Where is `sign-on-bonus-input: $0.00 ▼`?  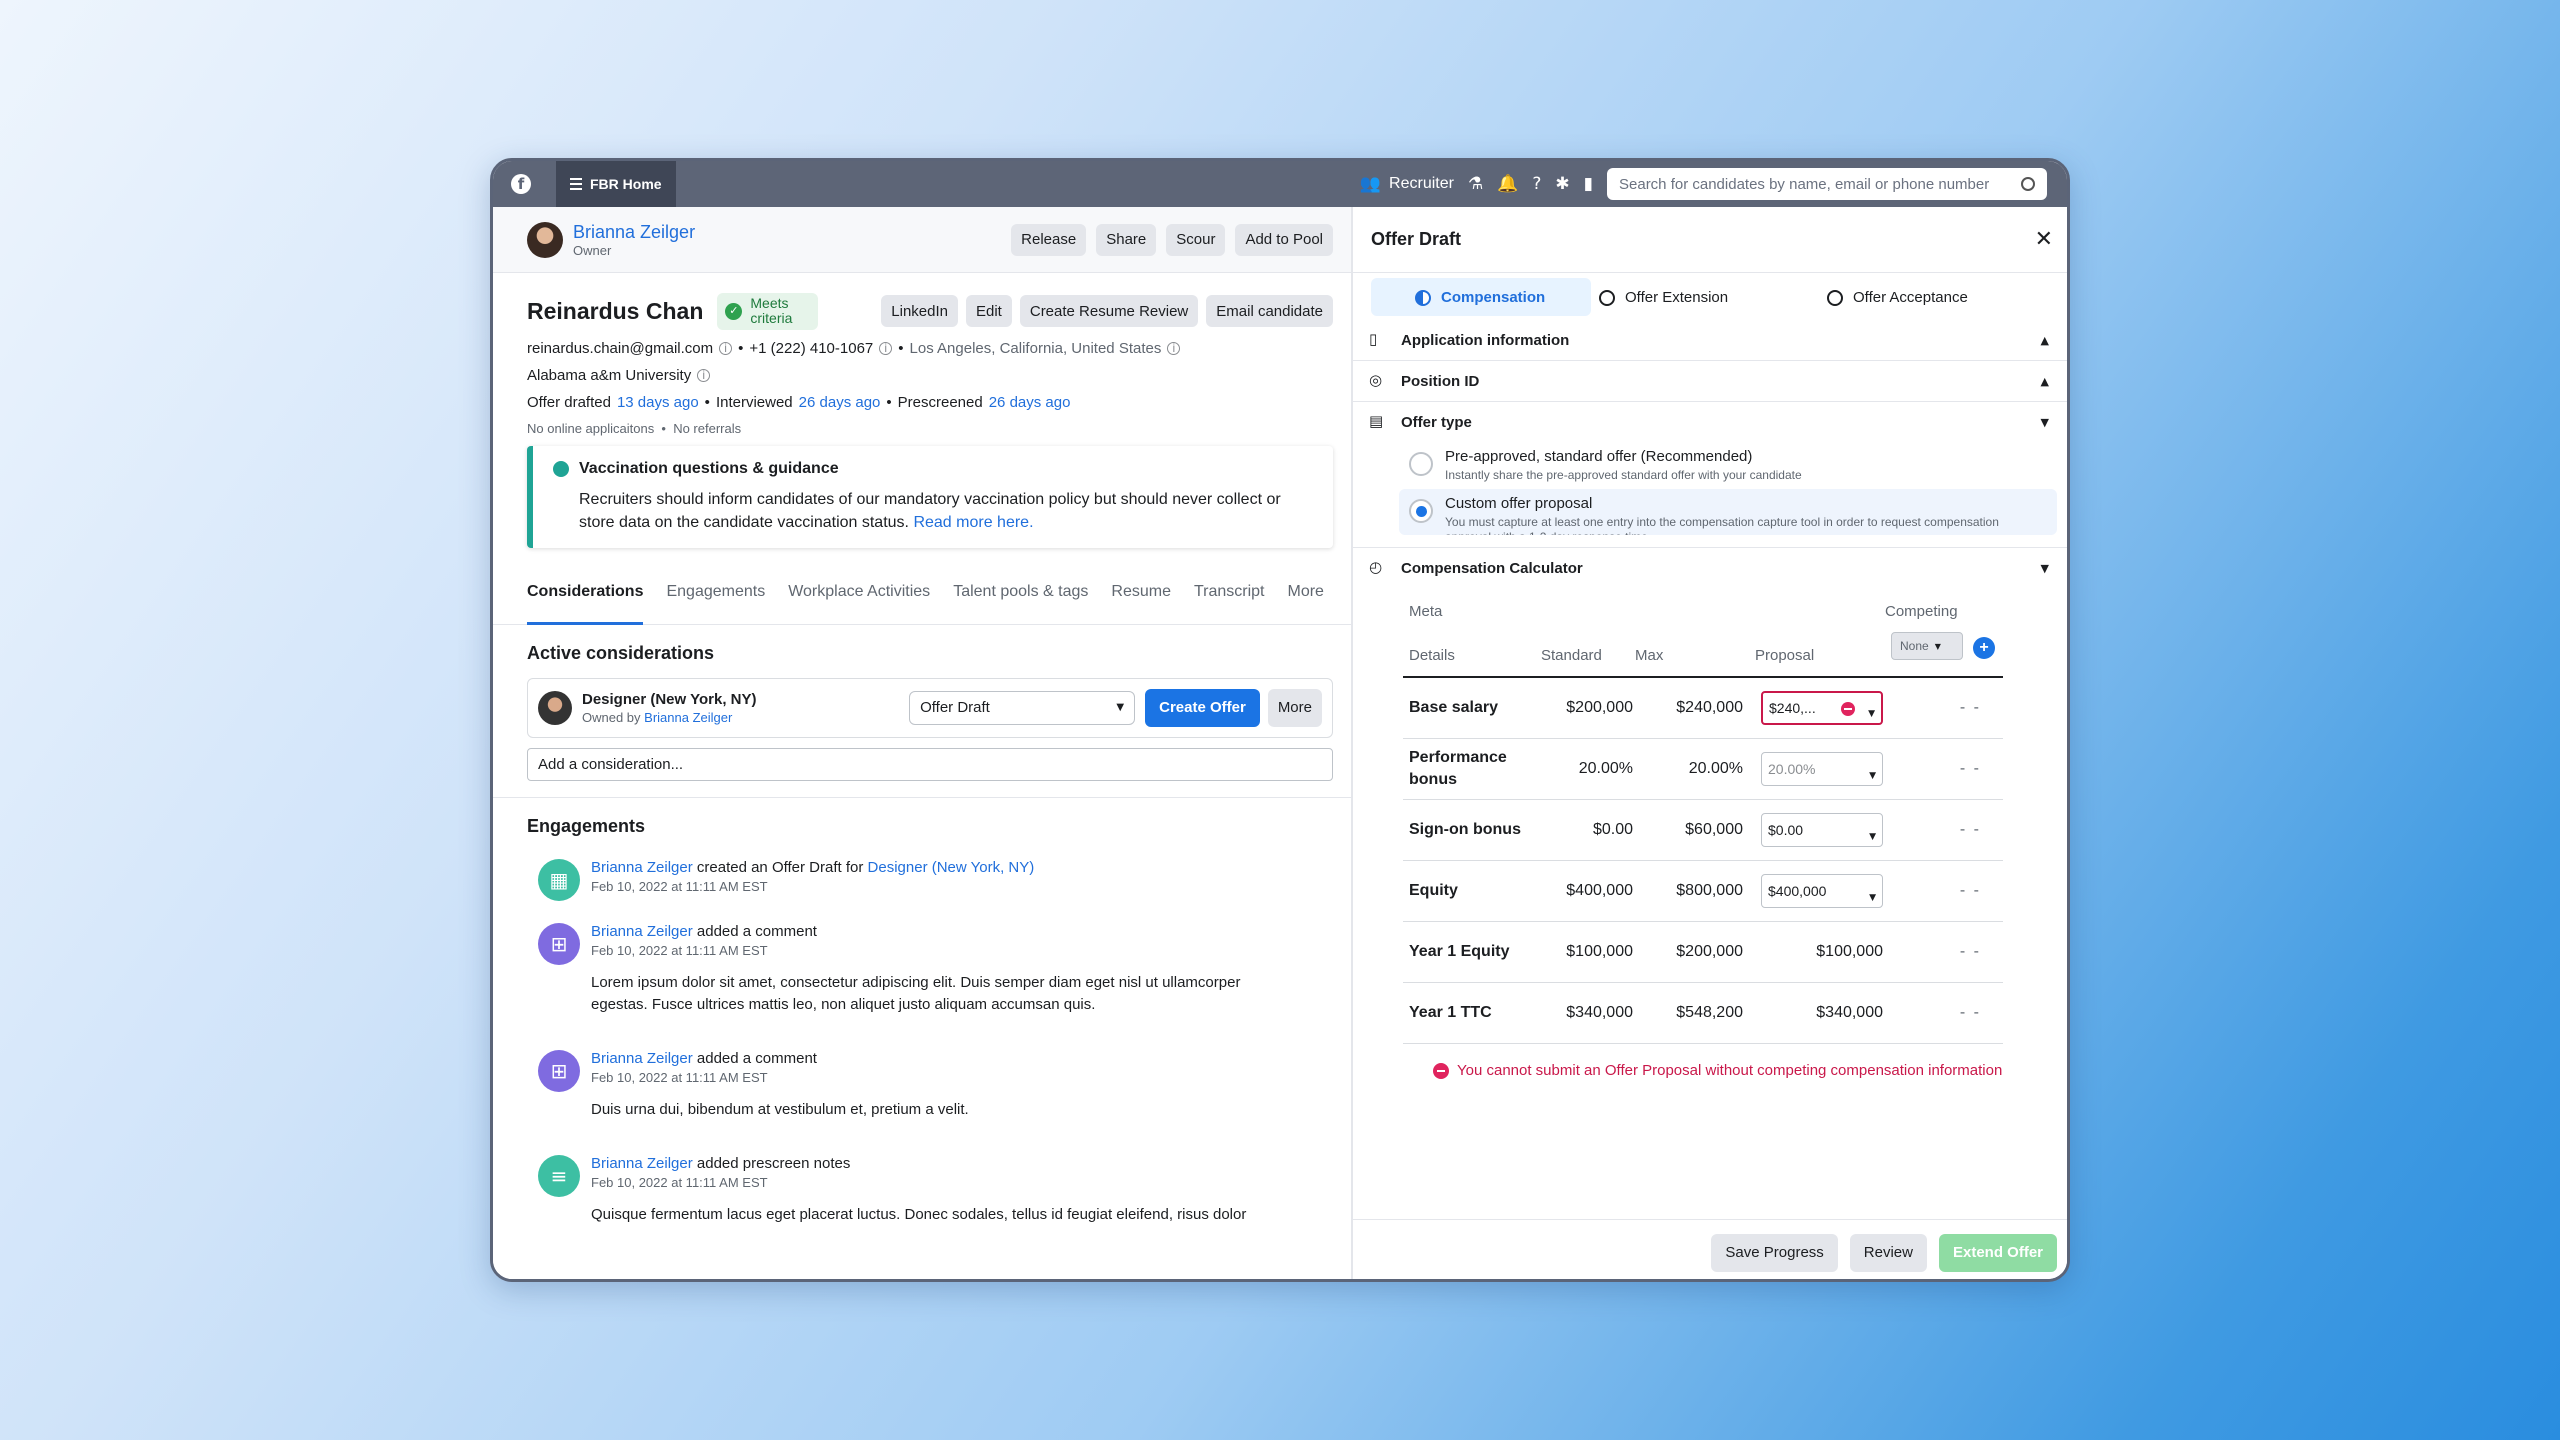 sign-on-bonus-input: $0.00 ▼ is located at coordinates (1822, 830).